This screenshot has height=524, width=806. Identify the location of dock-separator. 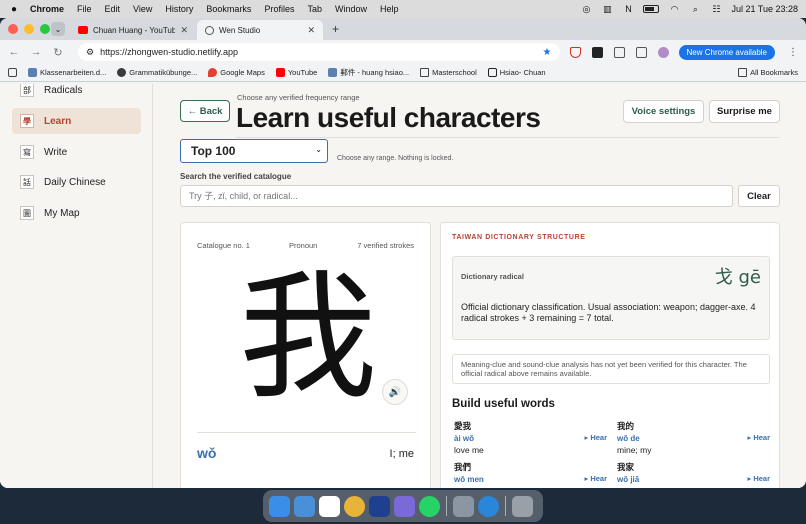
(505, 506).